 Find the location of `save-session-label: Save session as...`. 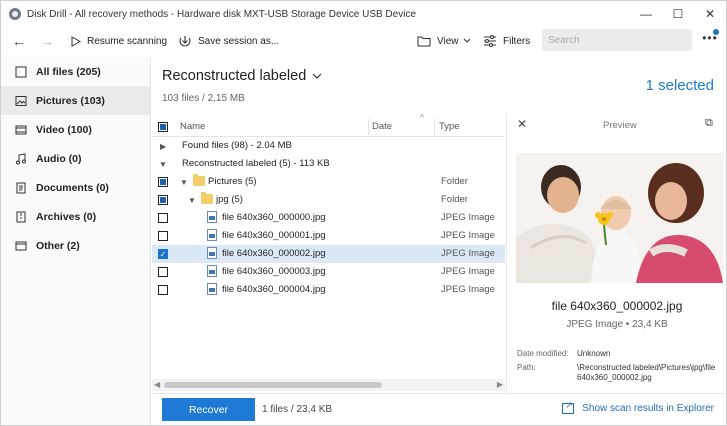

save-session-label: Save session as... is located at coordinates (239, 41).